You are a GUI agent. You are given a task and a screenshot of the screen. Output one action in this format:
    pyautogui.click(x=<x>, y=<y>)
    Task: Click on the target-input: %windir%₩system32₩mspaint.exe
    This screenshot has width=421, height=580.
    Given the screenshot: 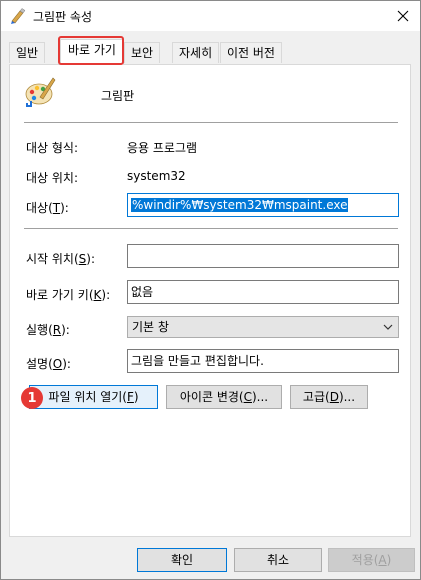 What is the action you would take?
    pyautogui.click(x=263, y=205)
    